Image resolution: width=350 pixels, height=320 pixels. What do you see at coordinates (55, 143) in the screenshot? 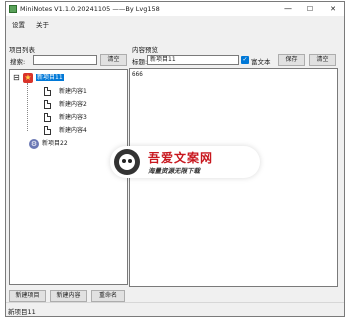
I see `tree-node-label: 新项目22` at bounding box center [55, 143].